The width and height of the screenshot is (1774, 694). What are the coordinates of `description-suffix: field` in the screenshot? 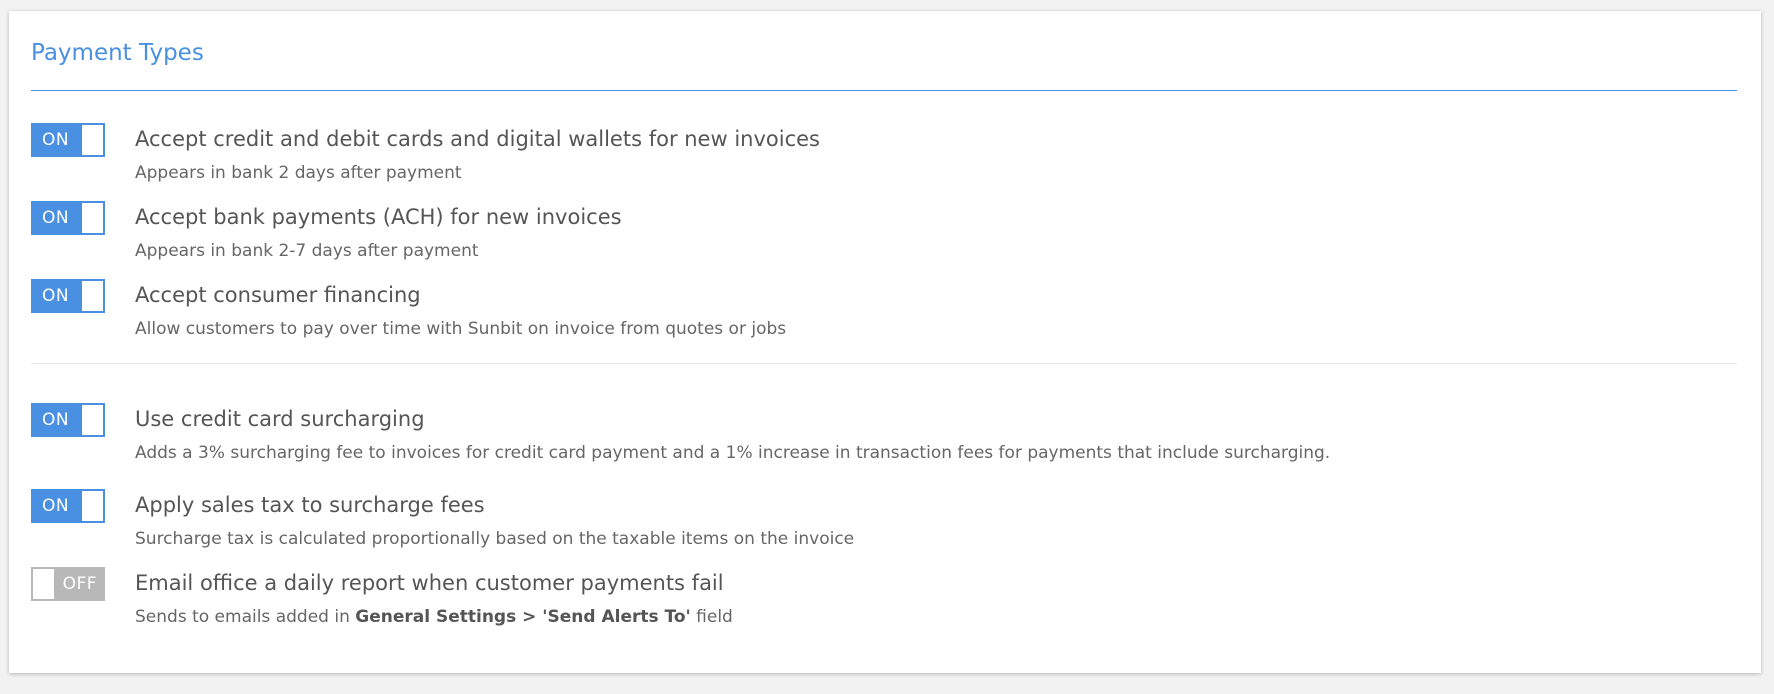 It's located at (711, 617).